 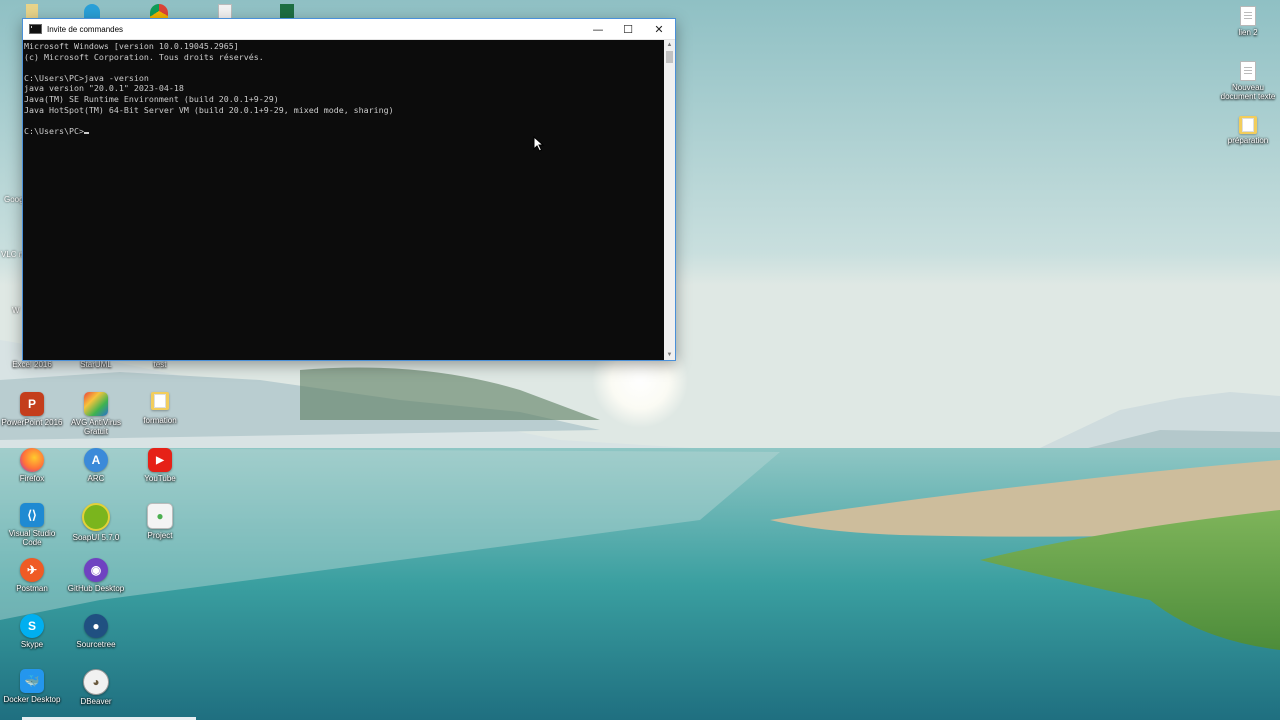 I want to click on powerpoint-icon: P, so click(x=32, y=404).